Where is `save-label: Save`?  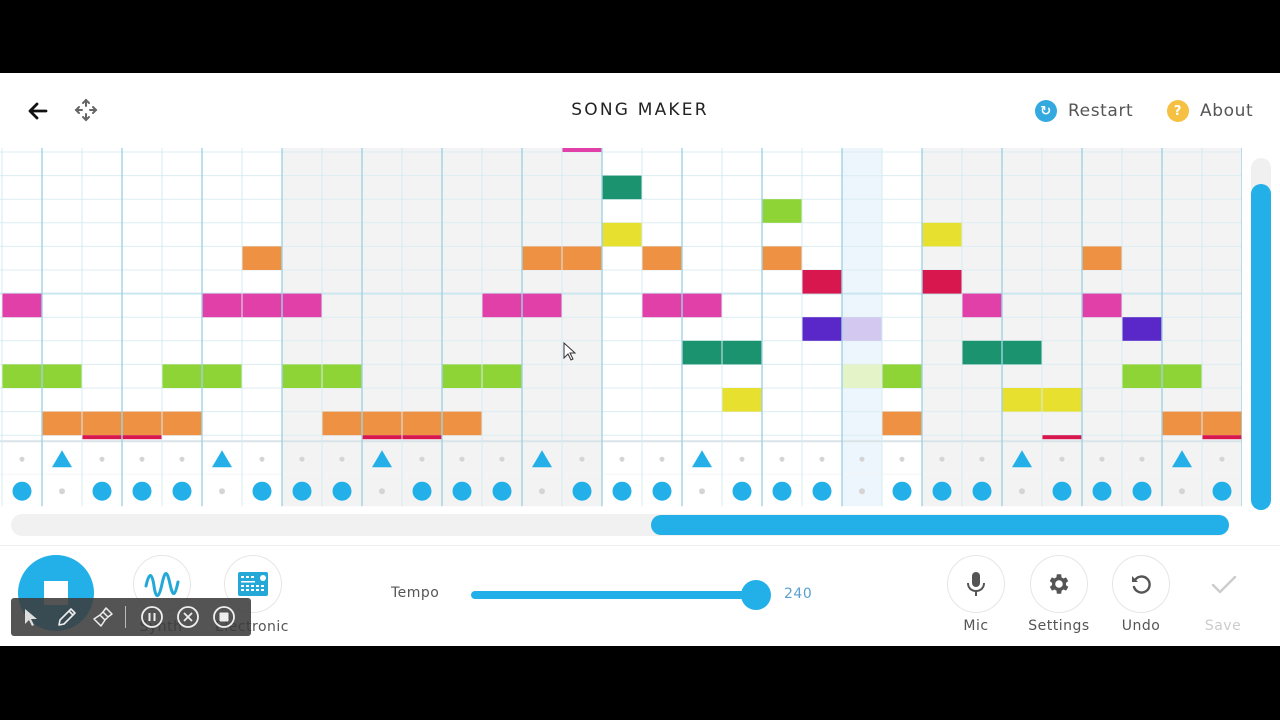
save-label: Save is located at coordinates (1223, 626).